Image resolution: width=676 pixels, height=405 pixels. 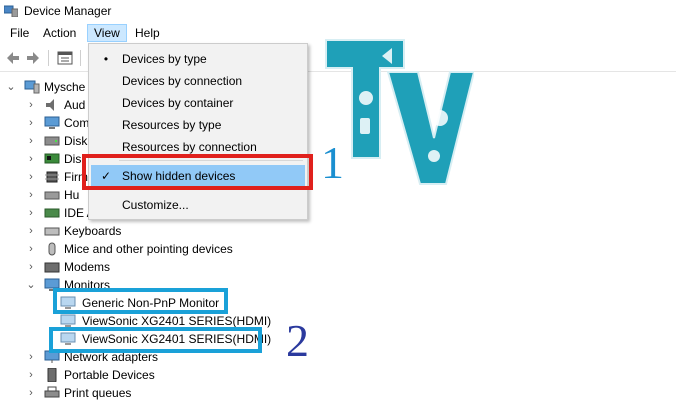 I want to click on menu-item-label: Devices by type, so click(x=164, y=59).